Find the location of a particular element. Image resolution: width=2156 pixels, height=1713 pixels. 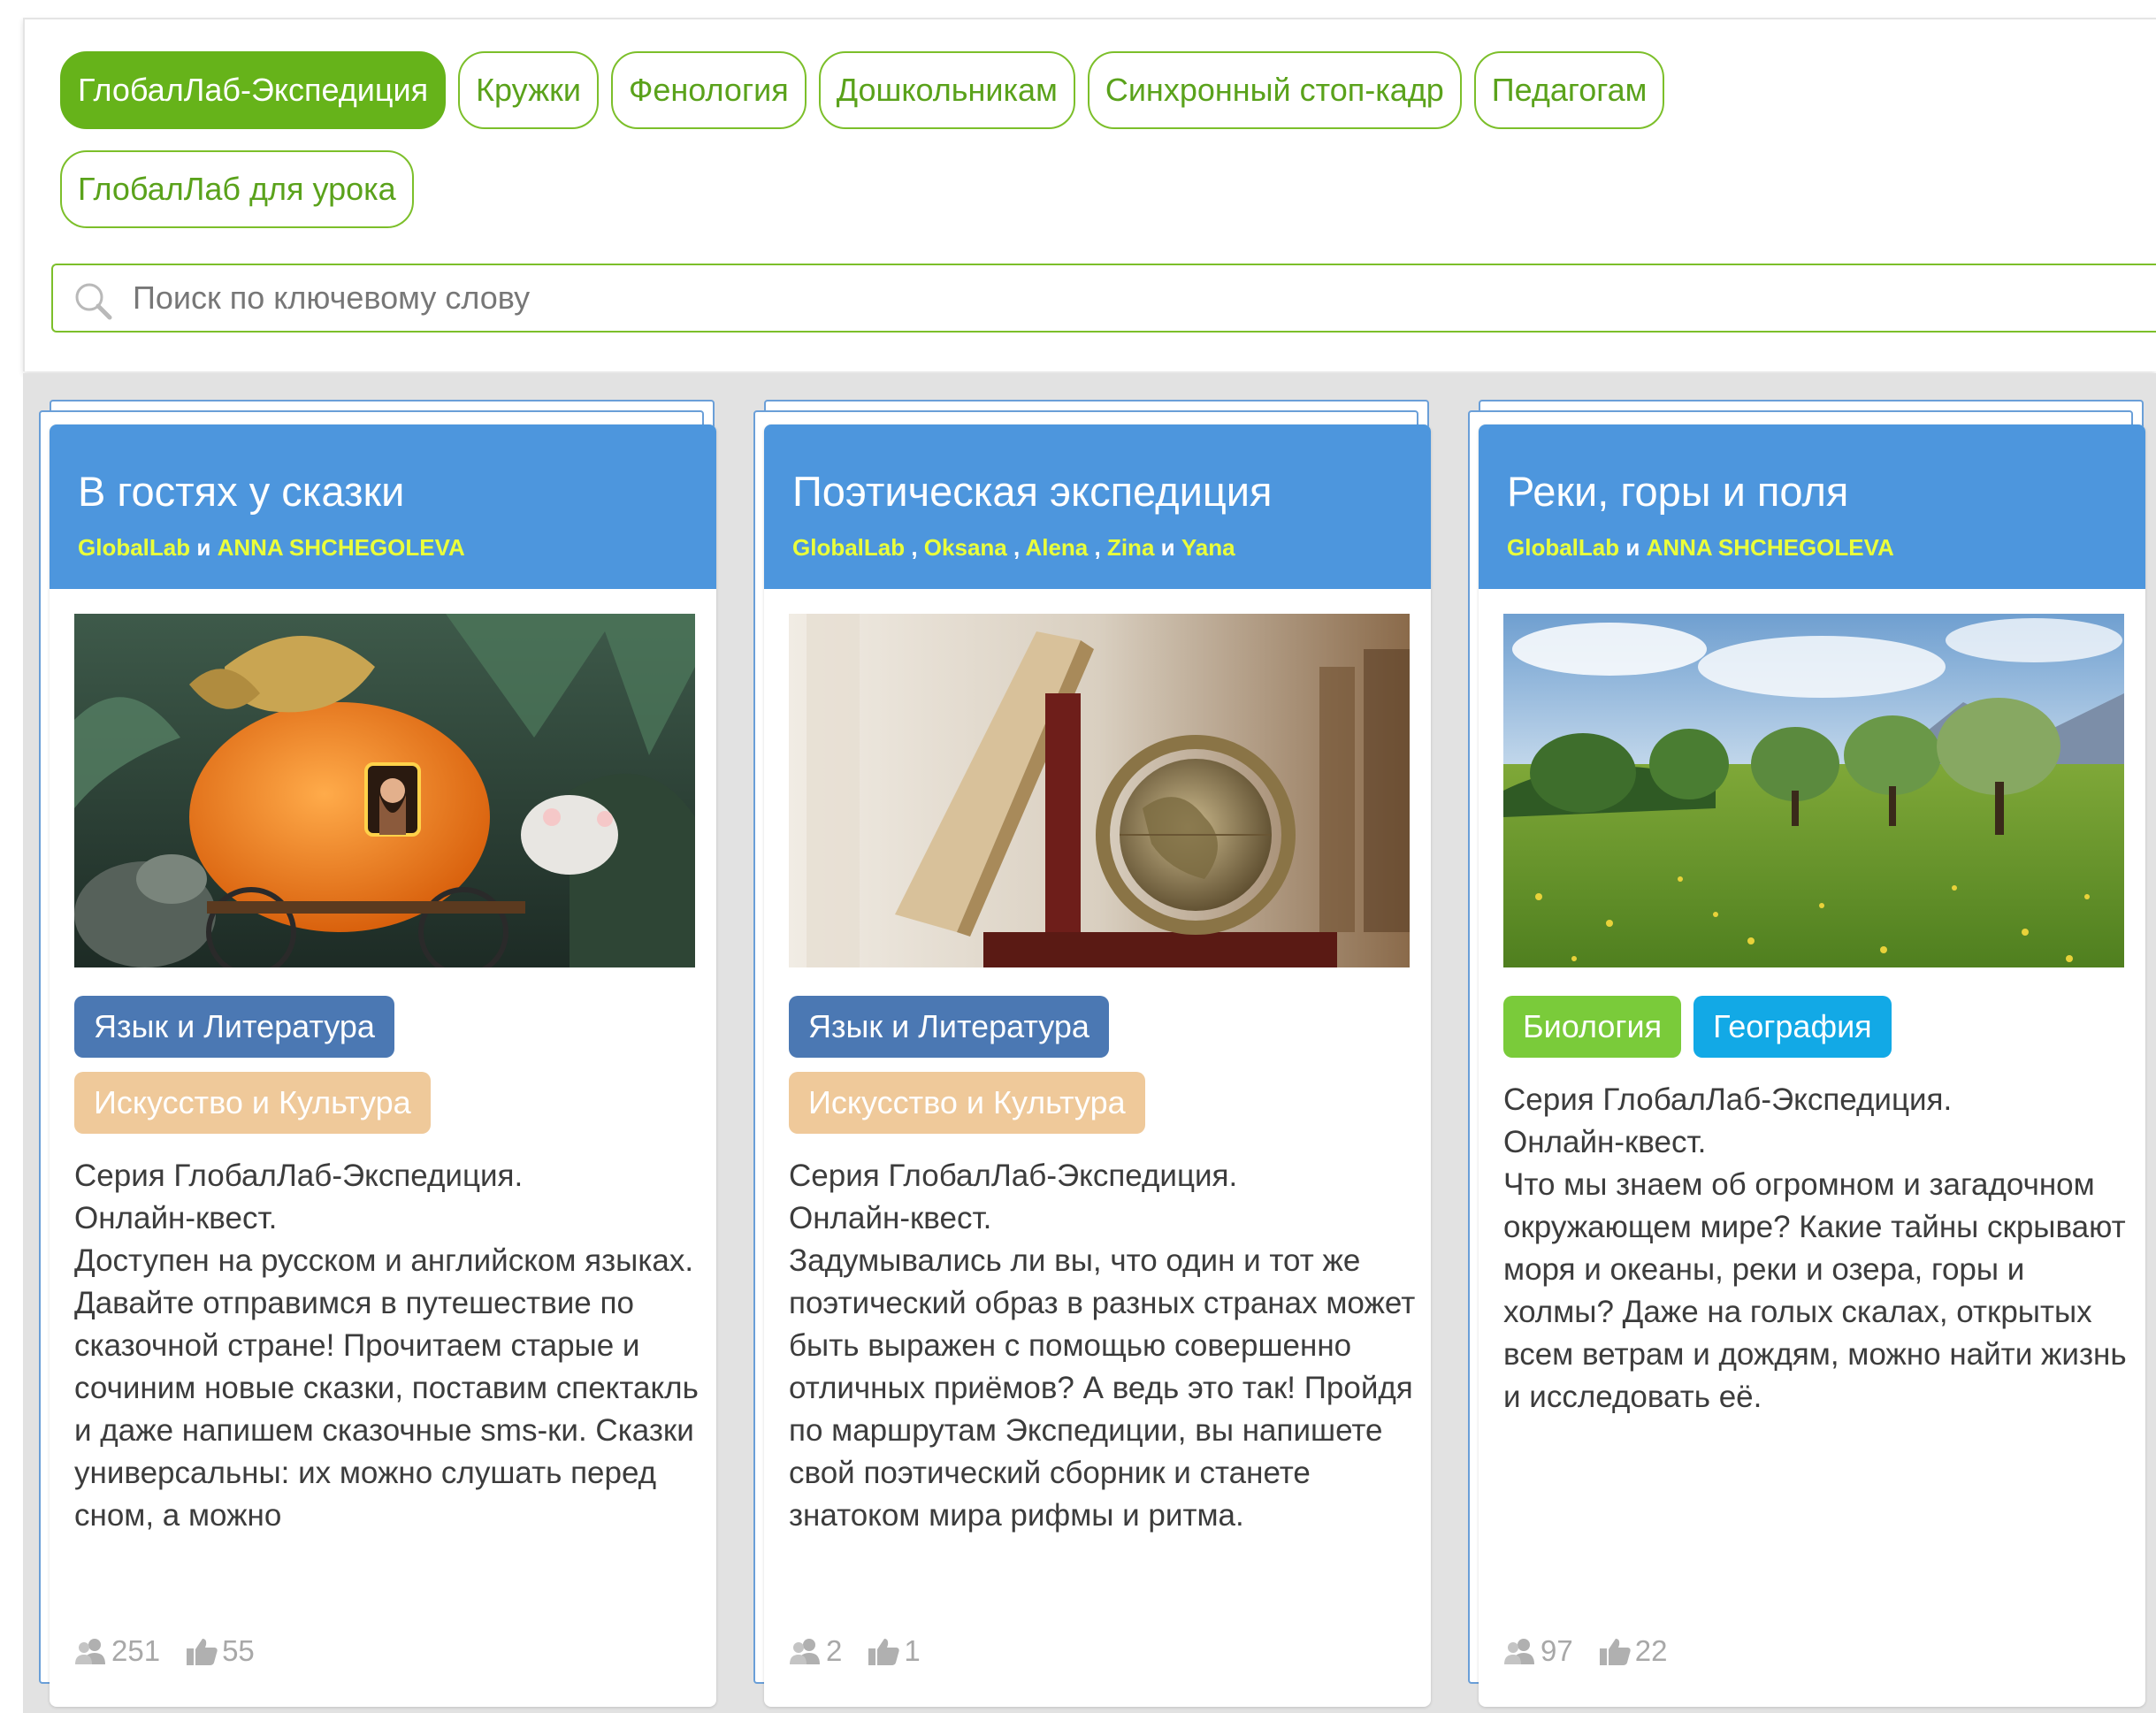

category-chips-row-2: ГлобалЛаб для урока is located at coordinates (237, 189).